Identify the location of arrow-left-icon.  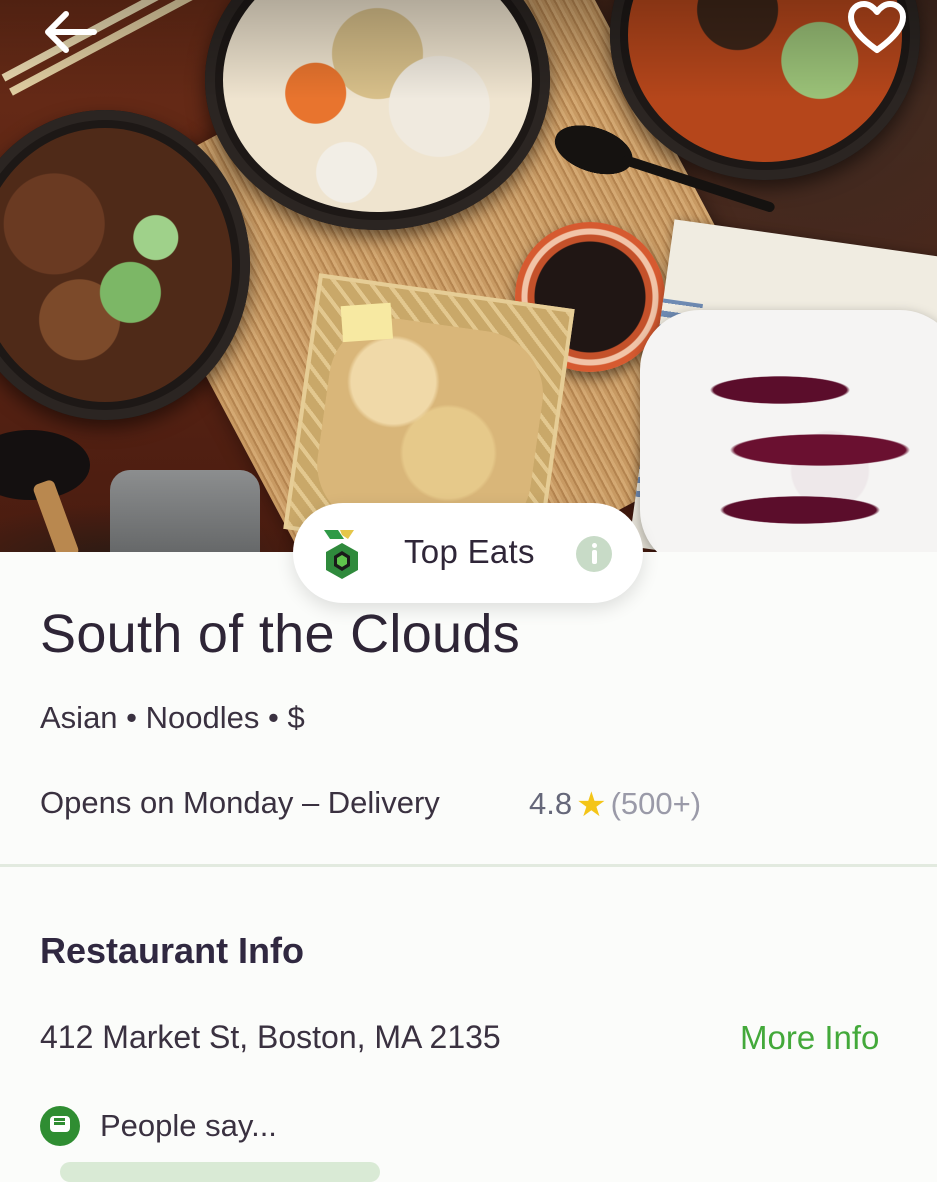
(71, 32).